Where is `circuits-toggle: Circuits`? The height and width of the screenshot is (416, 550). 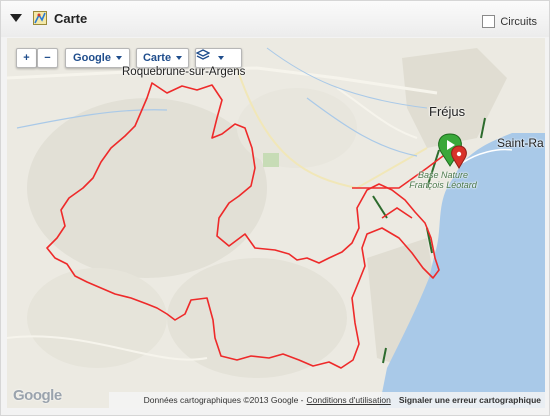 circuits-toggle: Circuits is located at coordinates (509, 21).